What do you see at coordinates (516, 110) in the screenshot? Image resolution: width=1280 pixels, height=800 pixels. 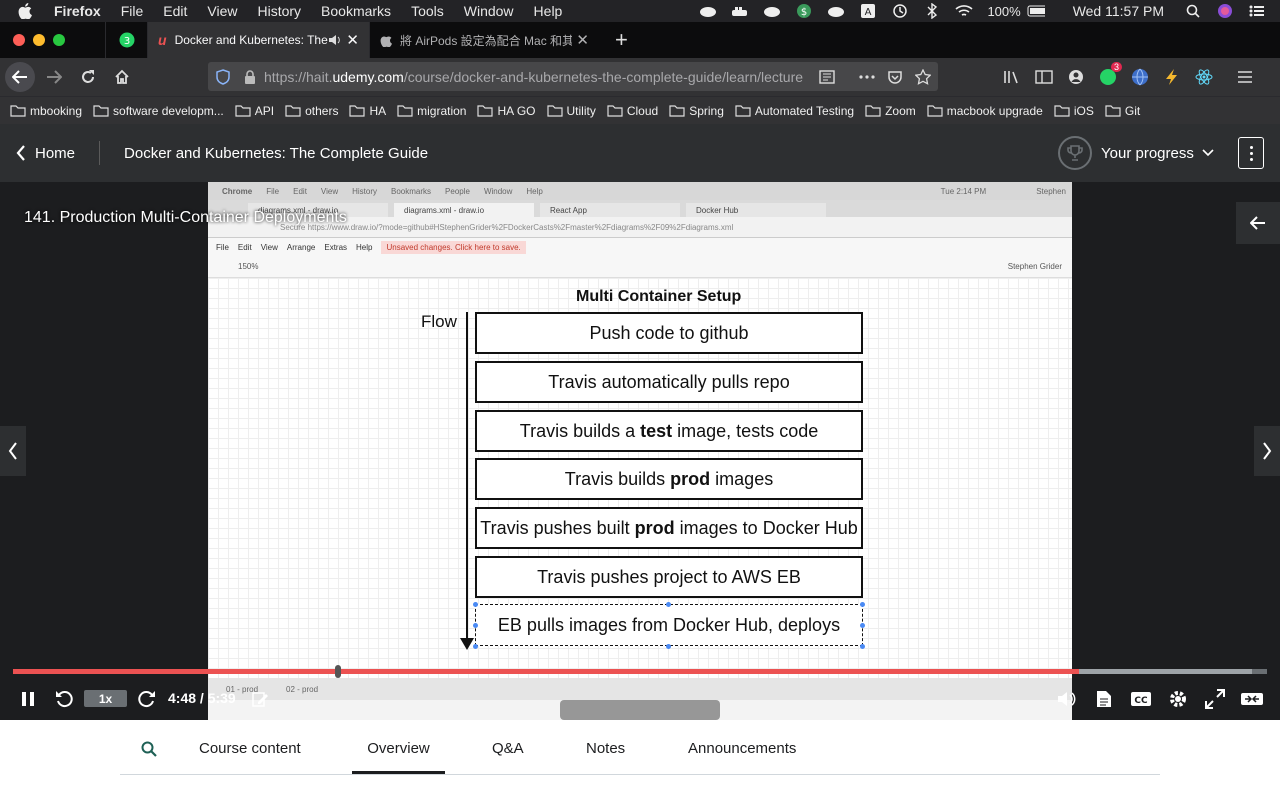 I see `bookmark-label: HA GO` at bounding box center [516, 110].